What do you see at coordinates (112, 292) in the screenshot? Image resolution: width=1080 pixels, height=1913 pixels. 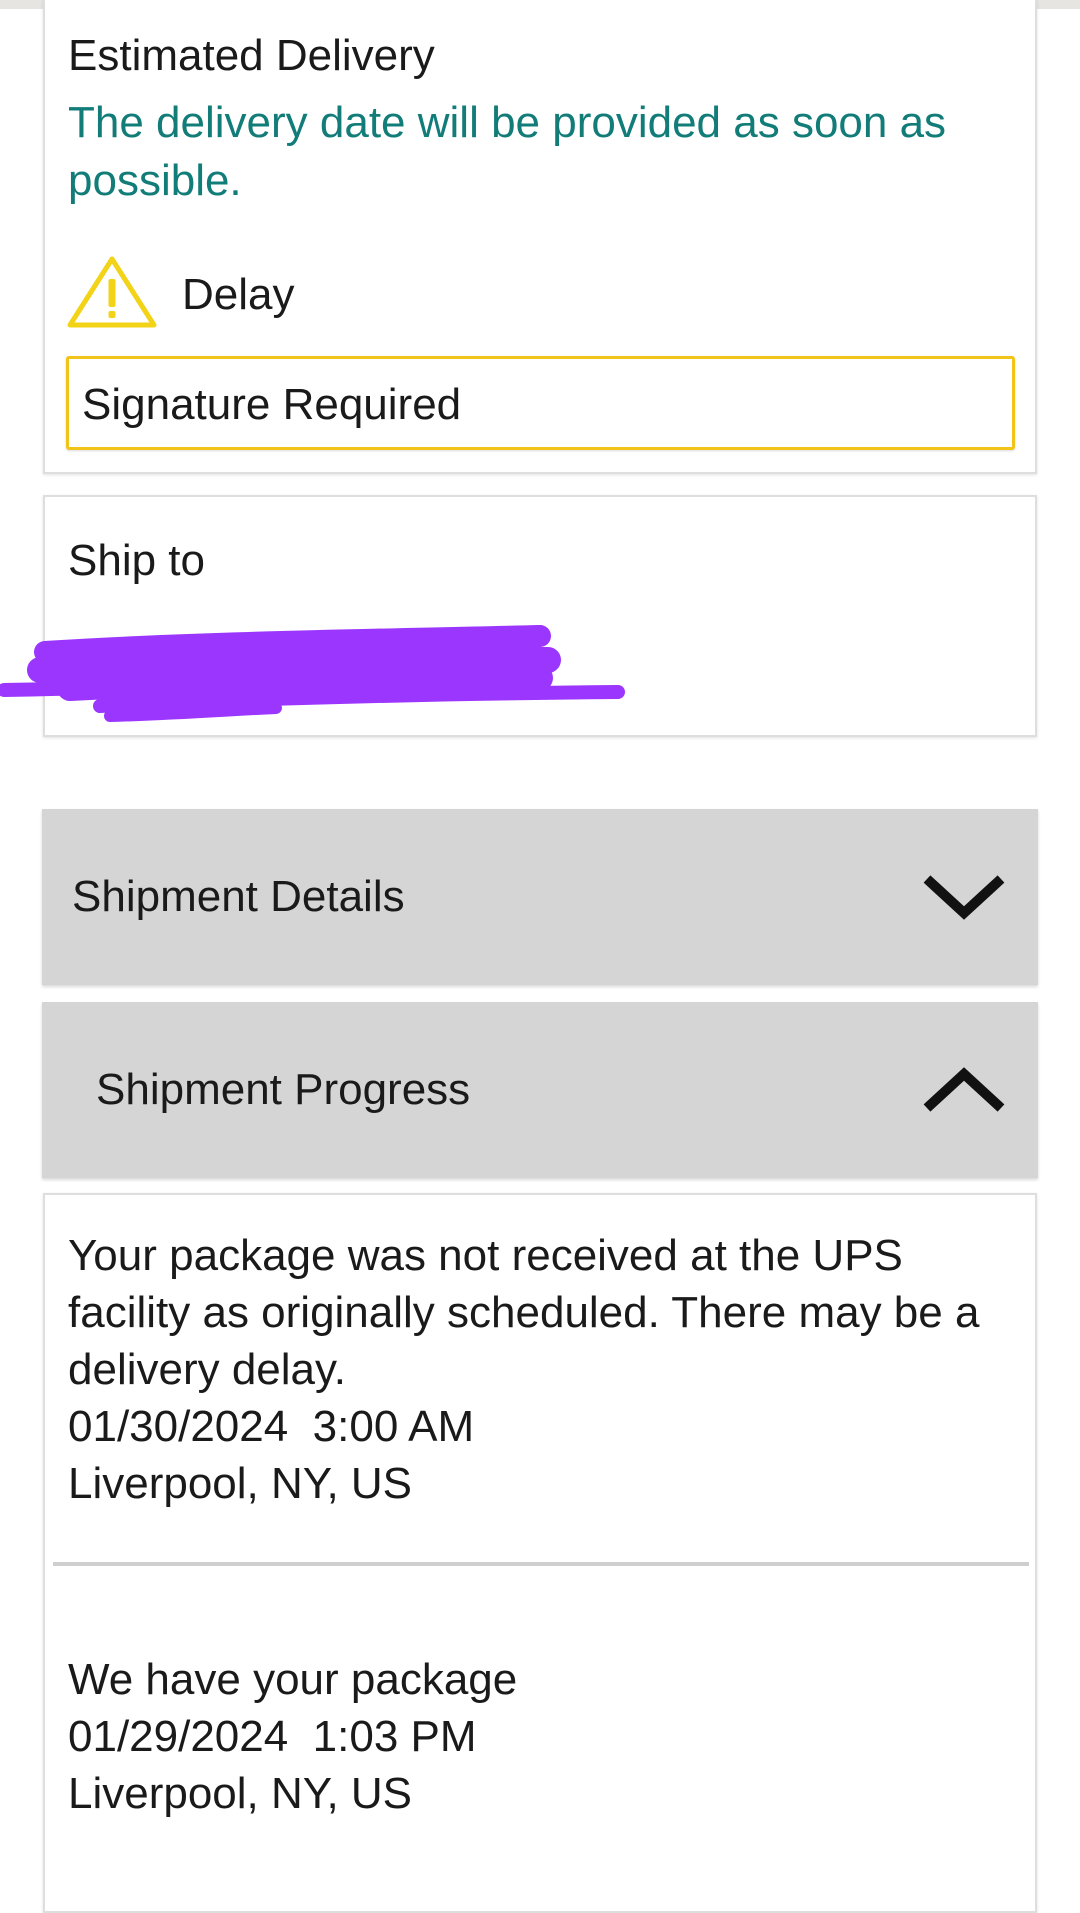 I see `warning-triangle-icon` at bounding box center [112, 292].